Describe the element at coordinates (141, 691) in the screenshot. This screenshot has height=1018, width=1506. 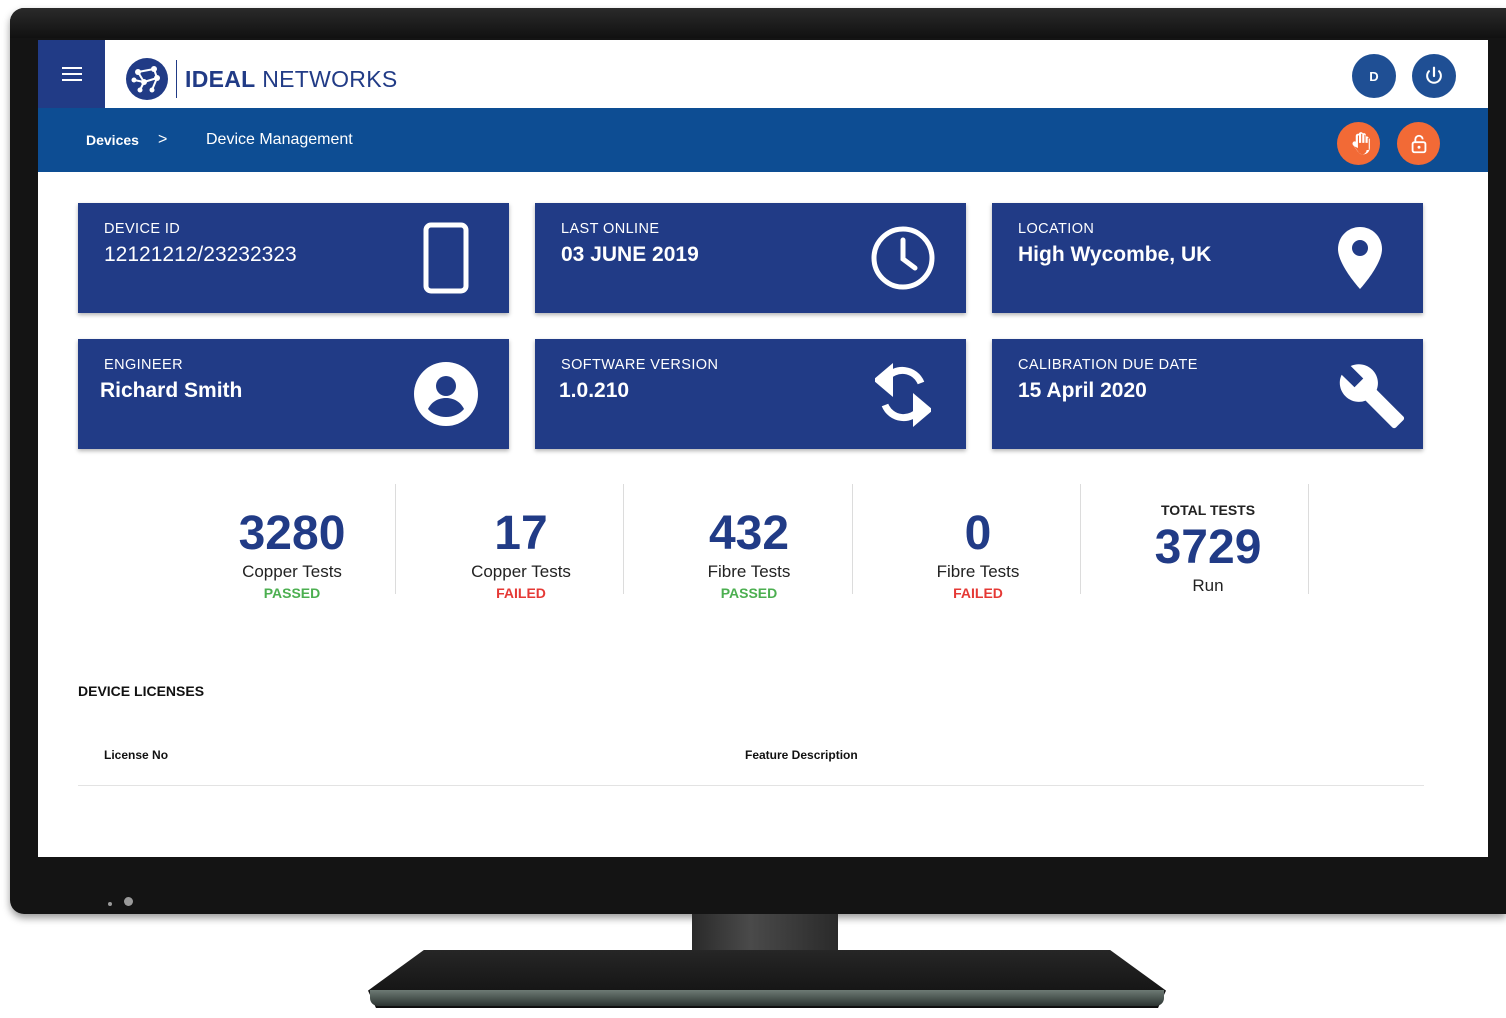
I see `device-licenses-title: DEVICE LICENSES` at that location.